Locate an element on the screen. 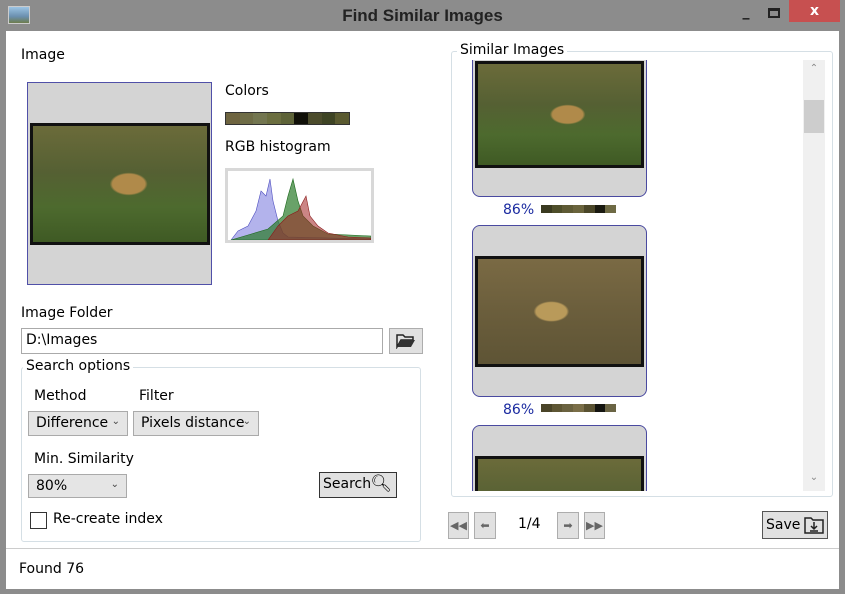 The width and height of the screenshot is (845, 594). min-similarity-label: Min. Similarity is located at coordinates (84, 459).